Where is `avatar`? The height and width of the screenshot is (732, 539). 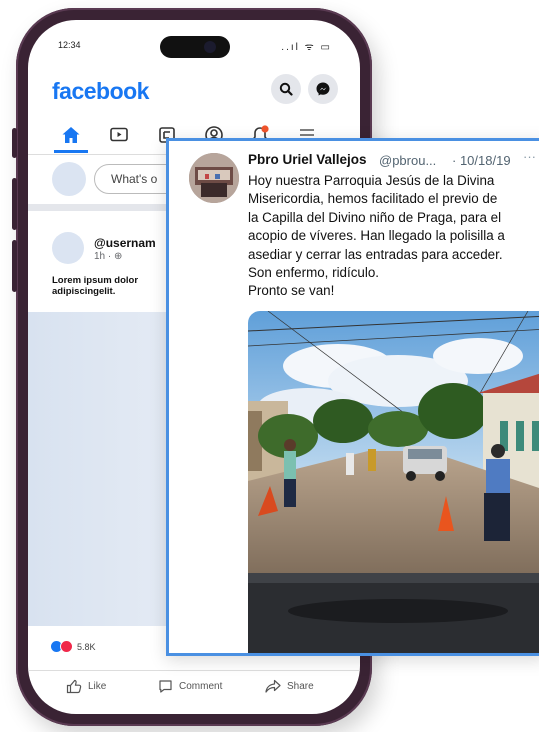 avatar is located at coordinates (69, 179).